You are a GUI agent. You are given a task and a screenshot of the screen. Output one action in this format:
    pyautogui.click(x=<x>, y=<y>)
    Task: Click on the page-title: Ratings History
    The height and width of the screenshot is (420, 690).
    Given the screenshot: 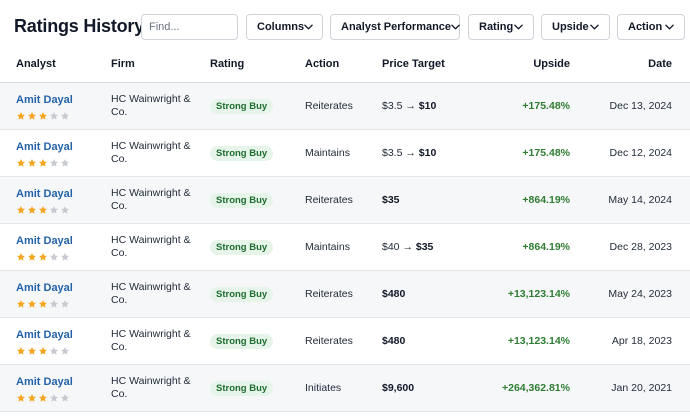 What is the action you would take?
    pyautogui.click(x=79, y=26)
    